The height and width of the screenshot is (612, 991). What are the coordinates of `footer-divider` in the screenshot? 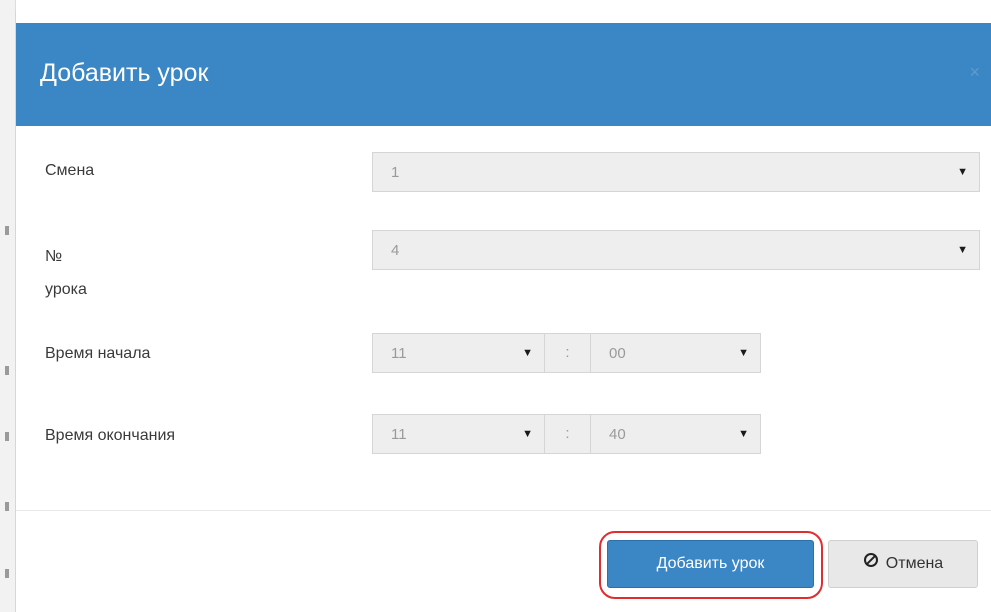 It's located at (503, 510).